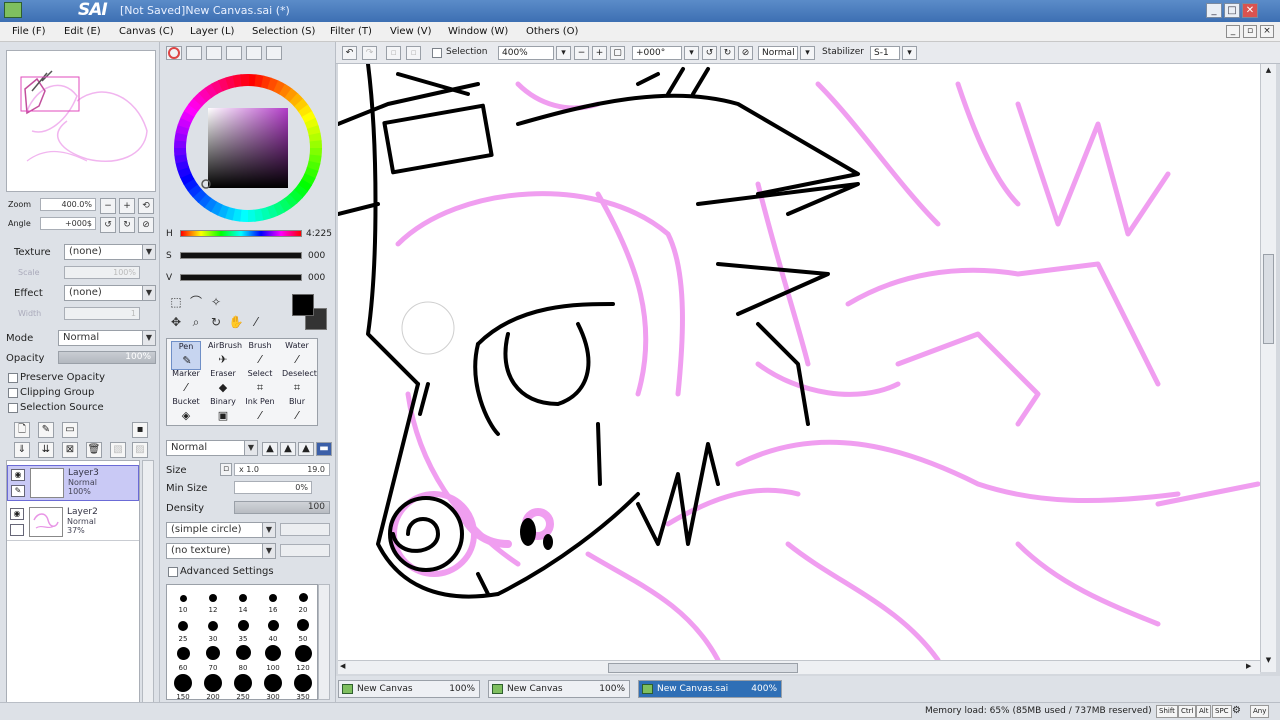 The image size is (1280, 720). I want to click on color-wheel, so click(248, 148).